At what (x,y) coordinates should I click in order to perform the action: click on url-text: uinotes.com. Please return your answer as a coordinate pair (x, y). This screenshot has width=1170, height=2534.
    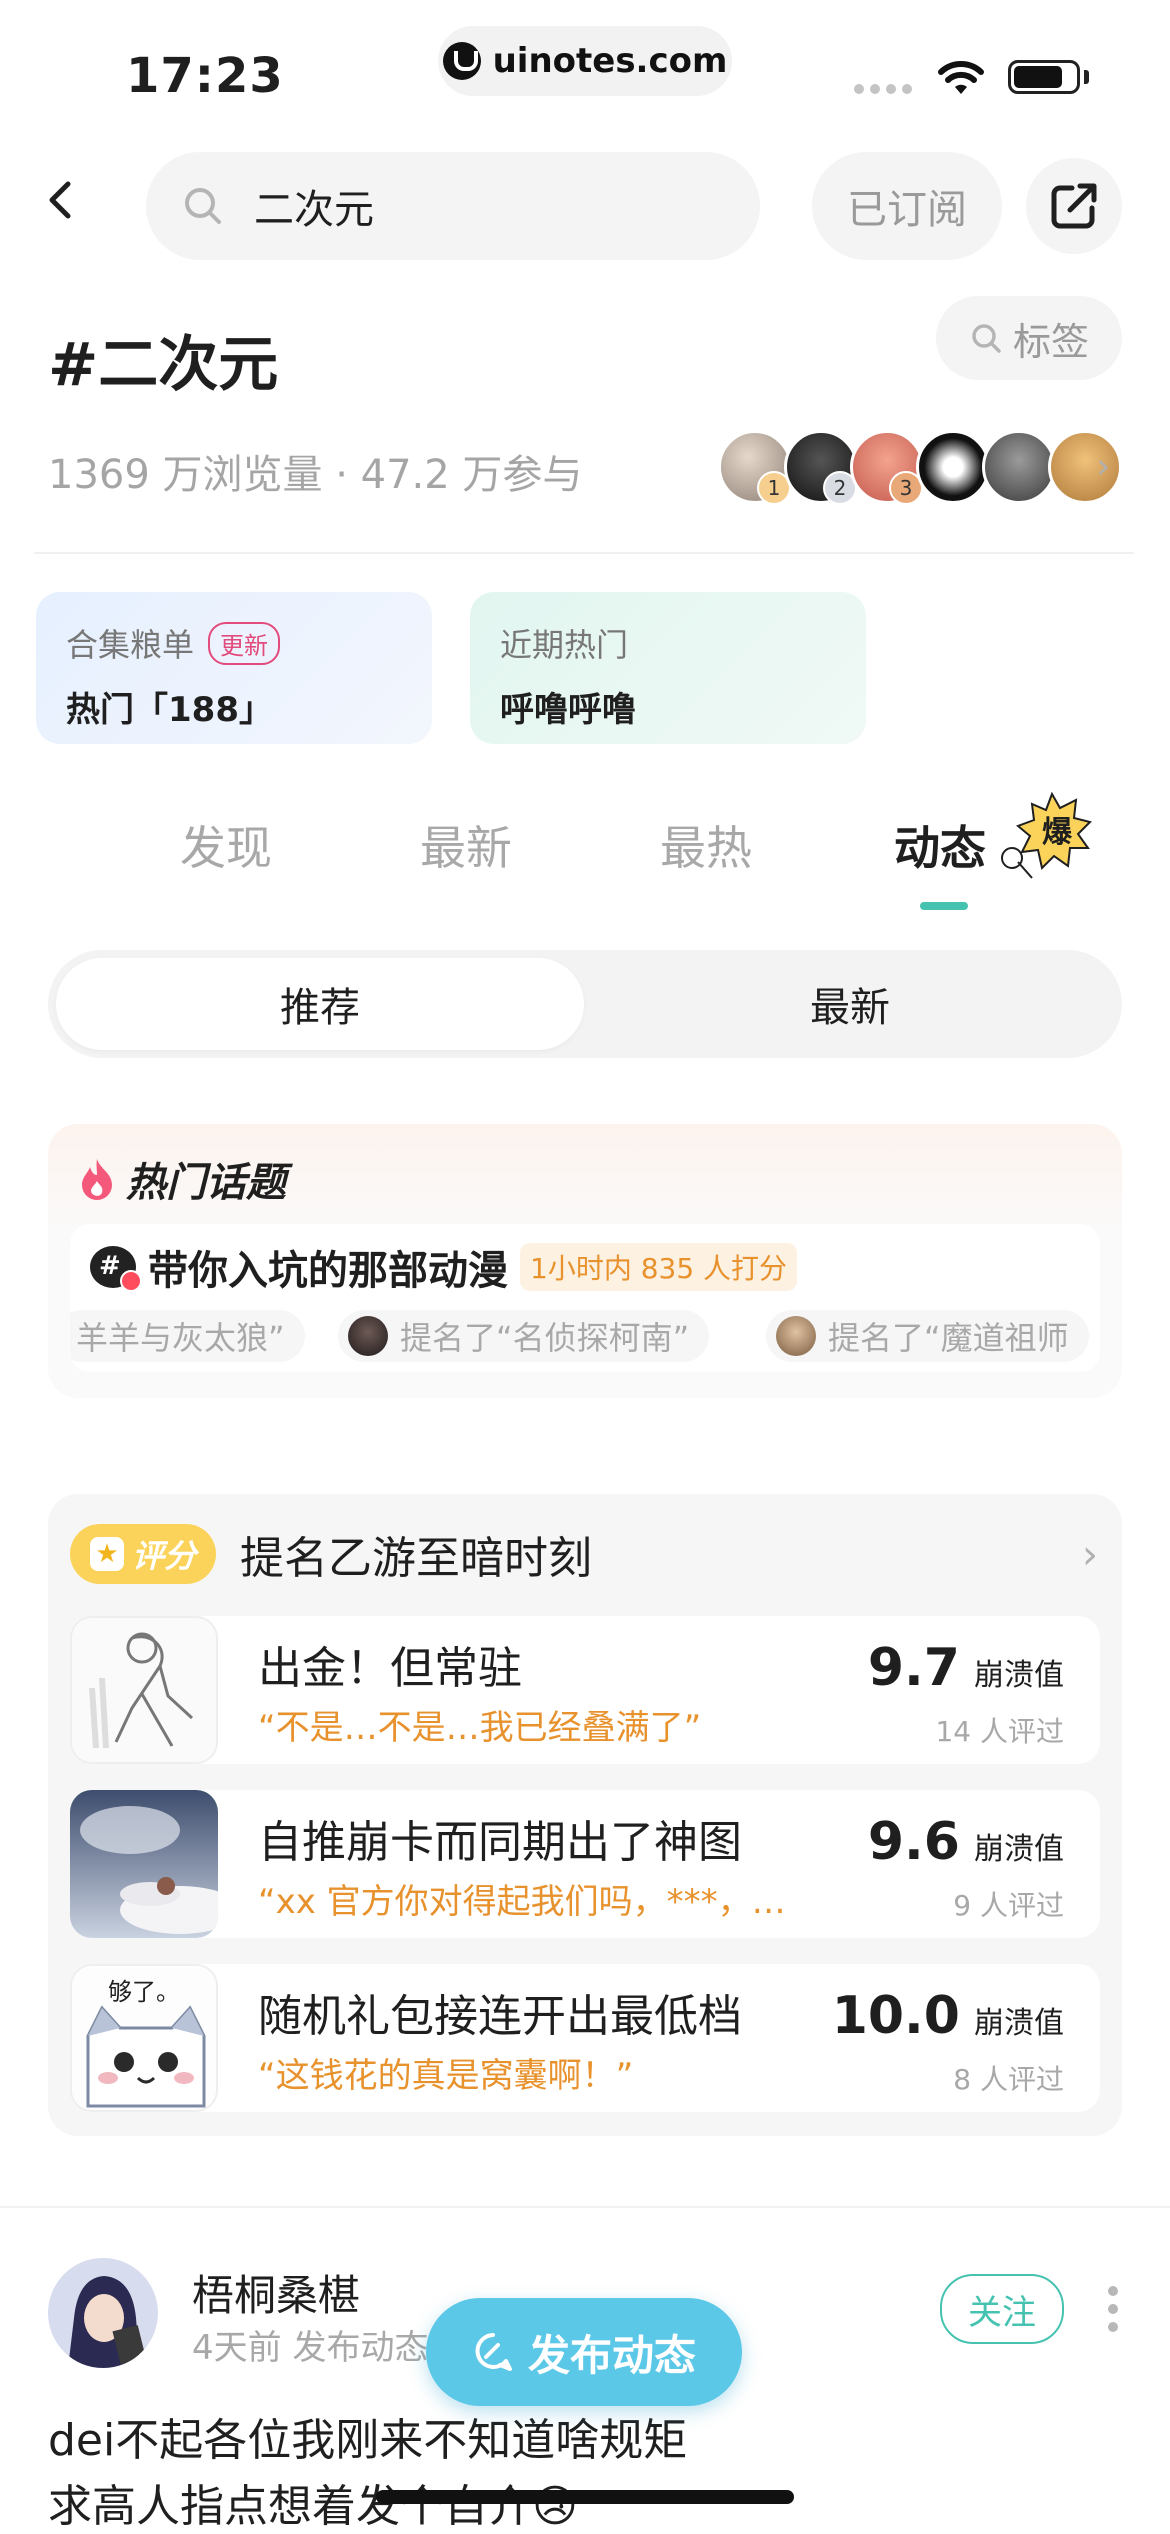
    Looking at the image, I should click on (610, 61).